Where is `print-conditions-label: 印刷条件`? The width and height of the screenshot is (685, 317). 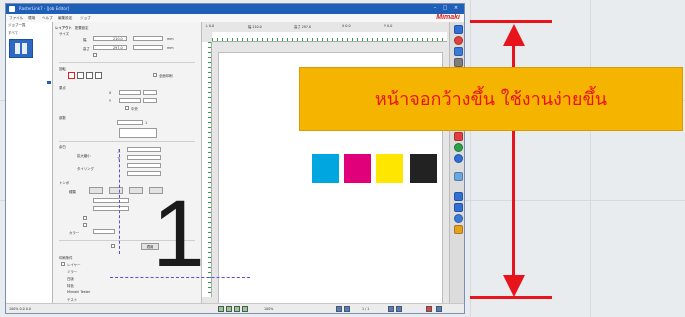 print-conditions-label: 印刷条件 is located at coordinates (66, 258).